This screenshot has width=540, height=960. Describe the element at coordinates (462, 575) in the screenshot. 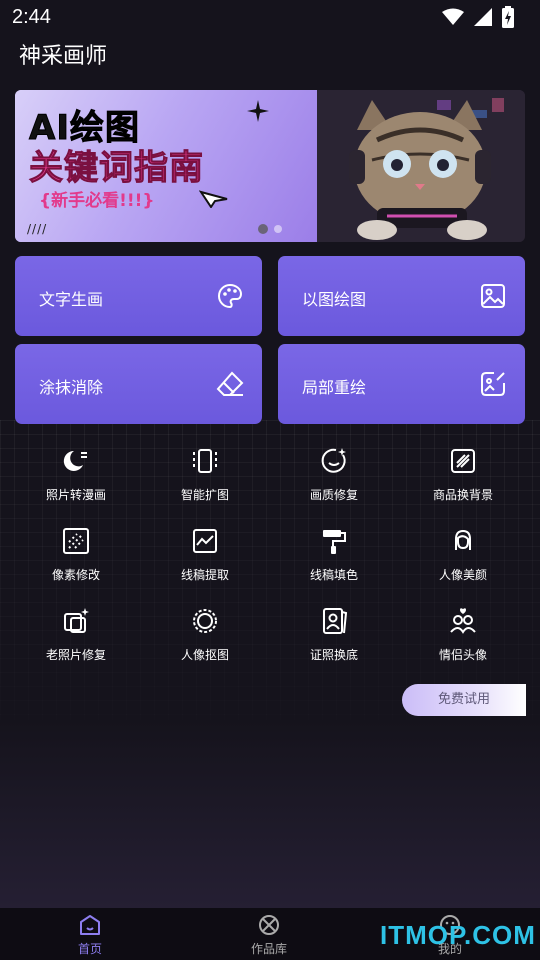

I see `tool-label: 人像美颜` at that location.